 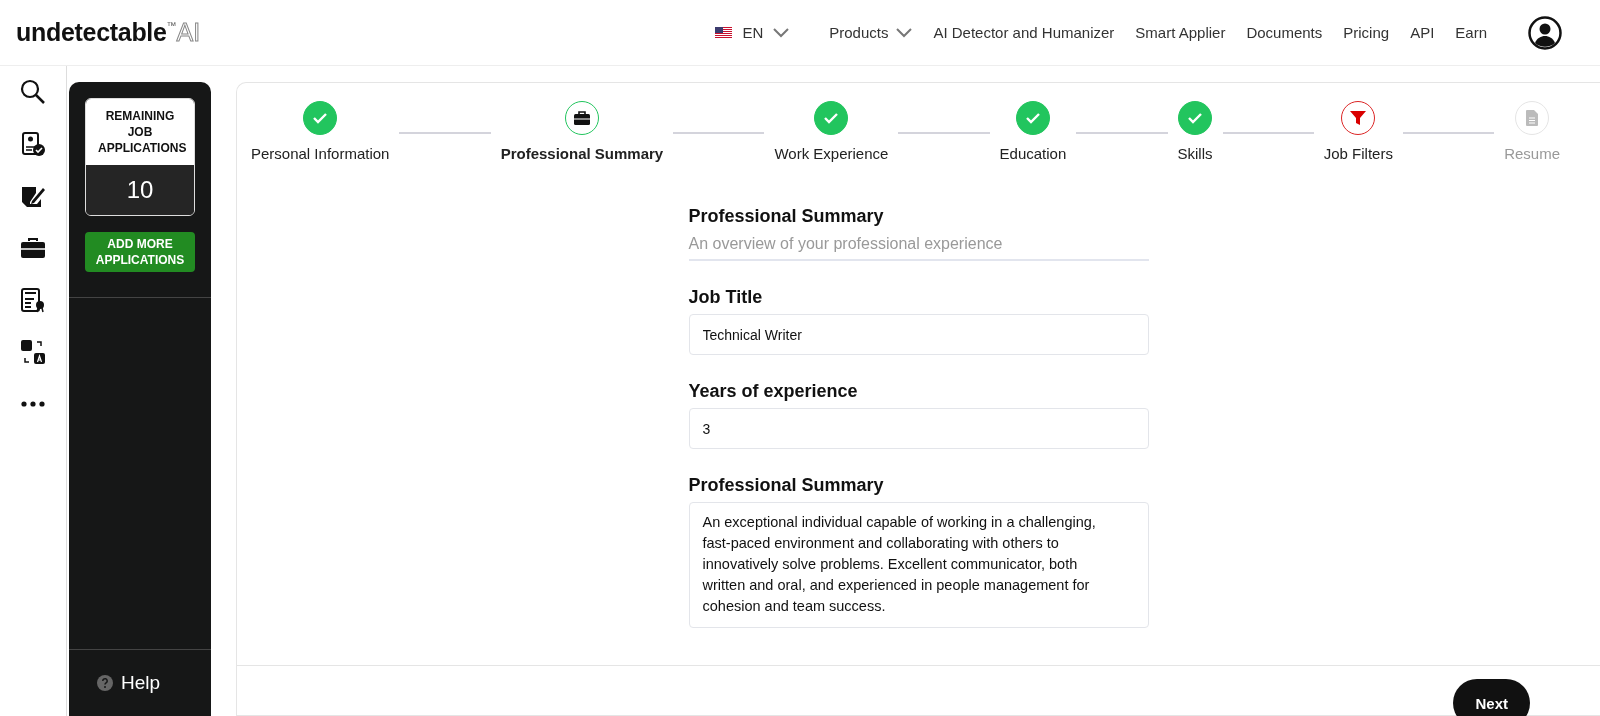 I want to click on profile-check-icon, so click(x=33, y=144).